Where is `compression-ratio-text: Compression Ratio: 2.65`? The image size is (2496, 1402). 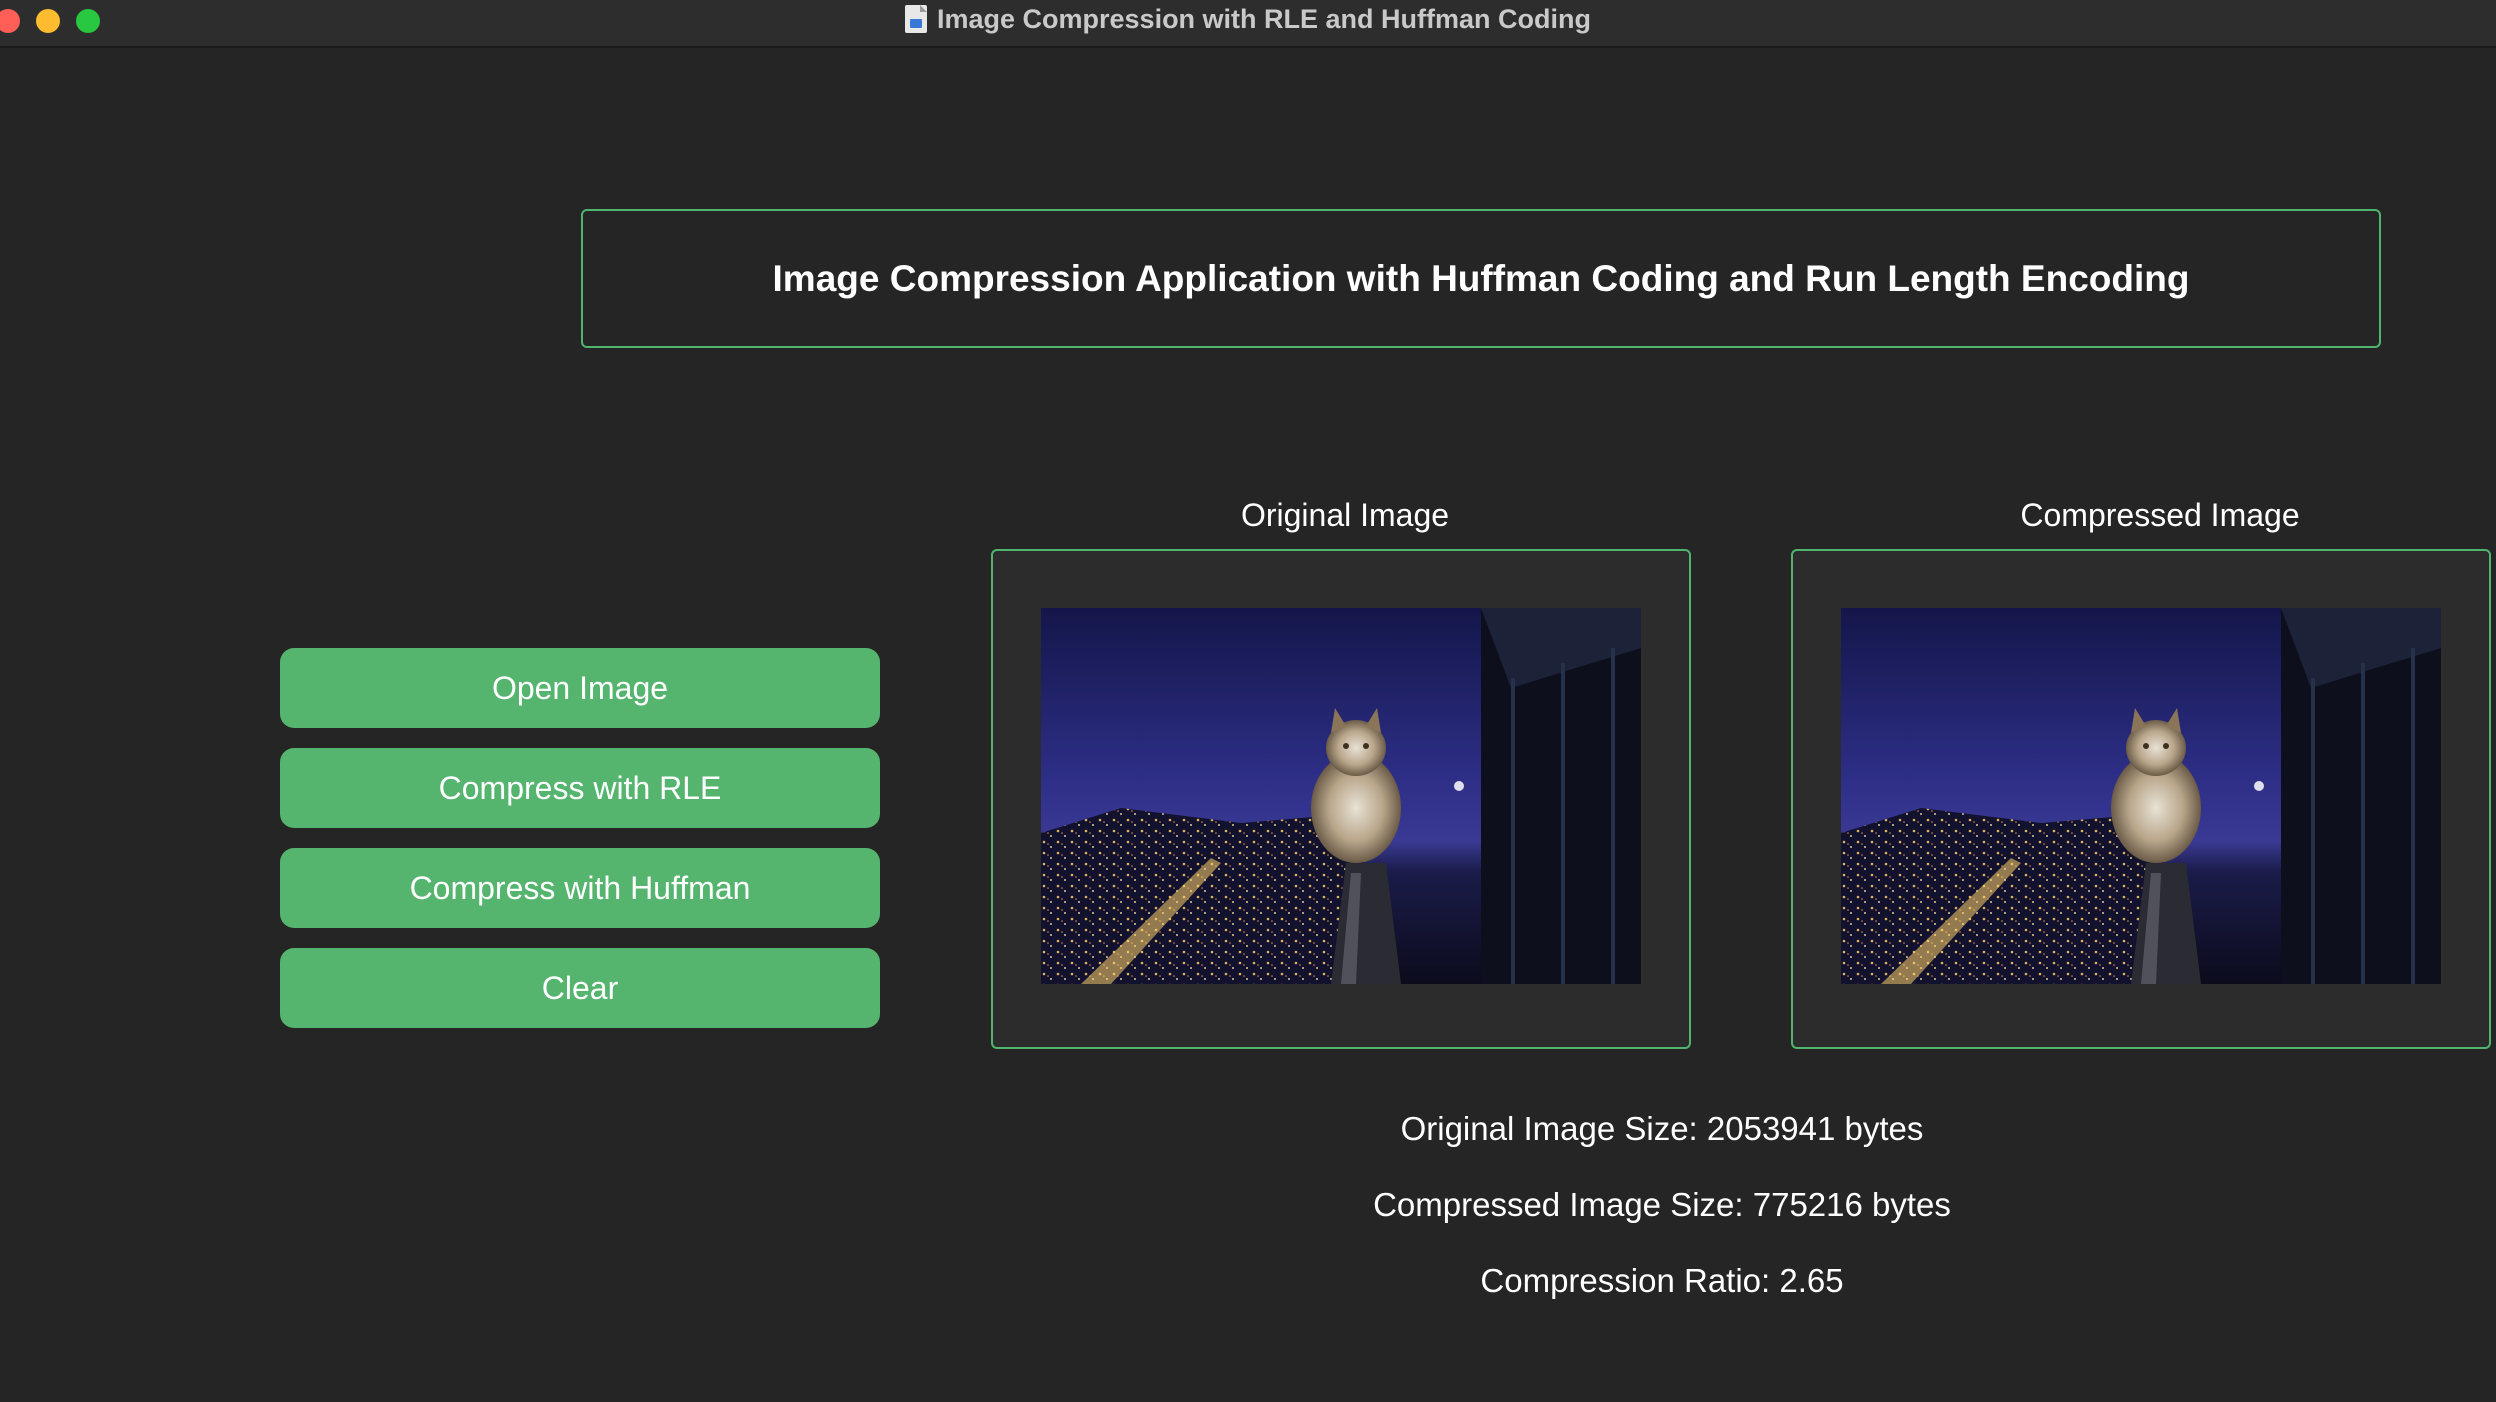
compression-ratio-text: Compression Ratio: 2.65 is located at coordinates (1662, 1280).